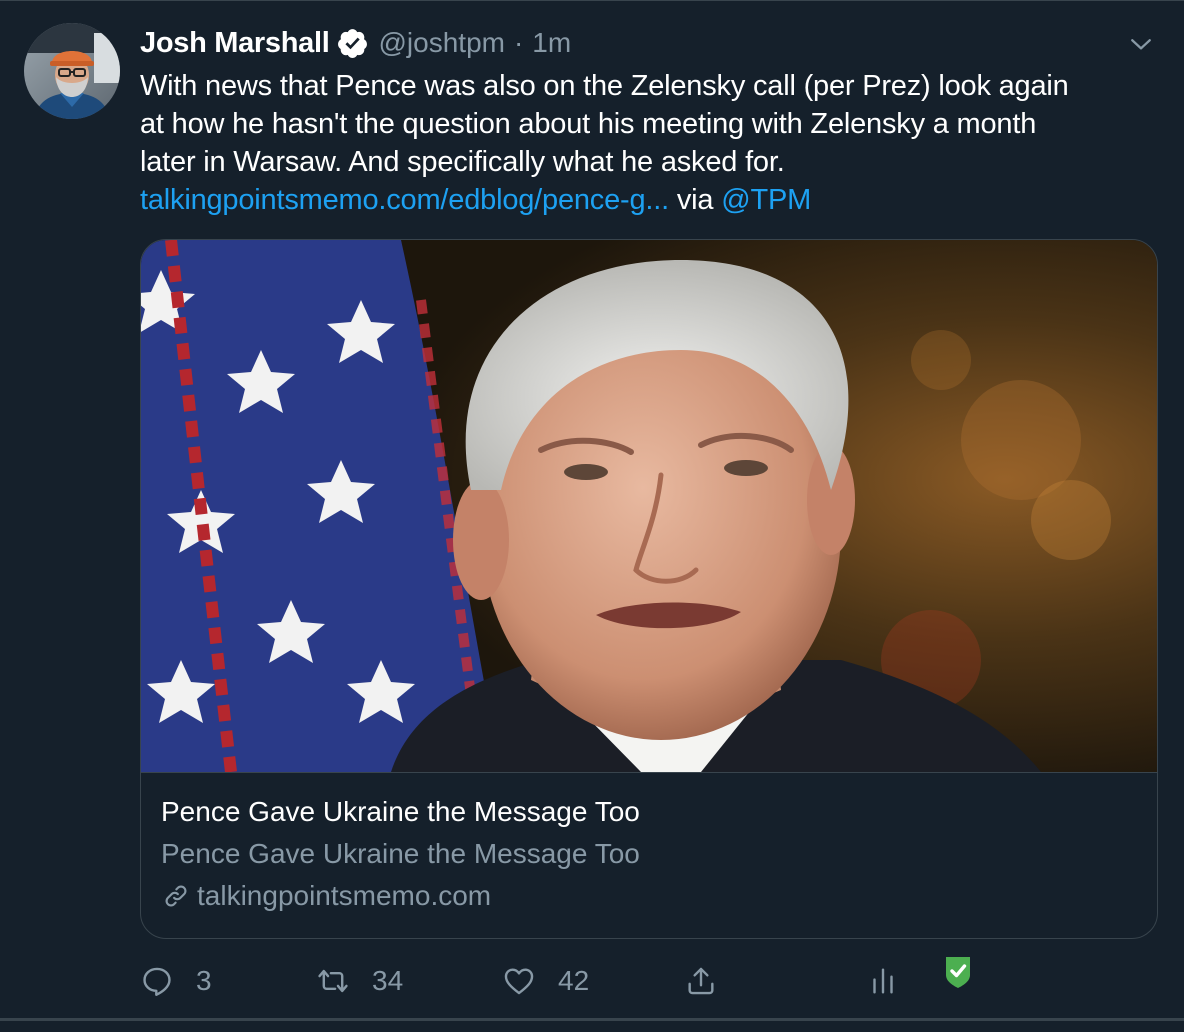  What do you see at coordinates (400, 812) in the screenshot?
I see `card-title: Pence Gave Ukraine the Message Too` at bounding box center [400, 812].